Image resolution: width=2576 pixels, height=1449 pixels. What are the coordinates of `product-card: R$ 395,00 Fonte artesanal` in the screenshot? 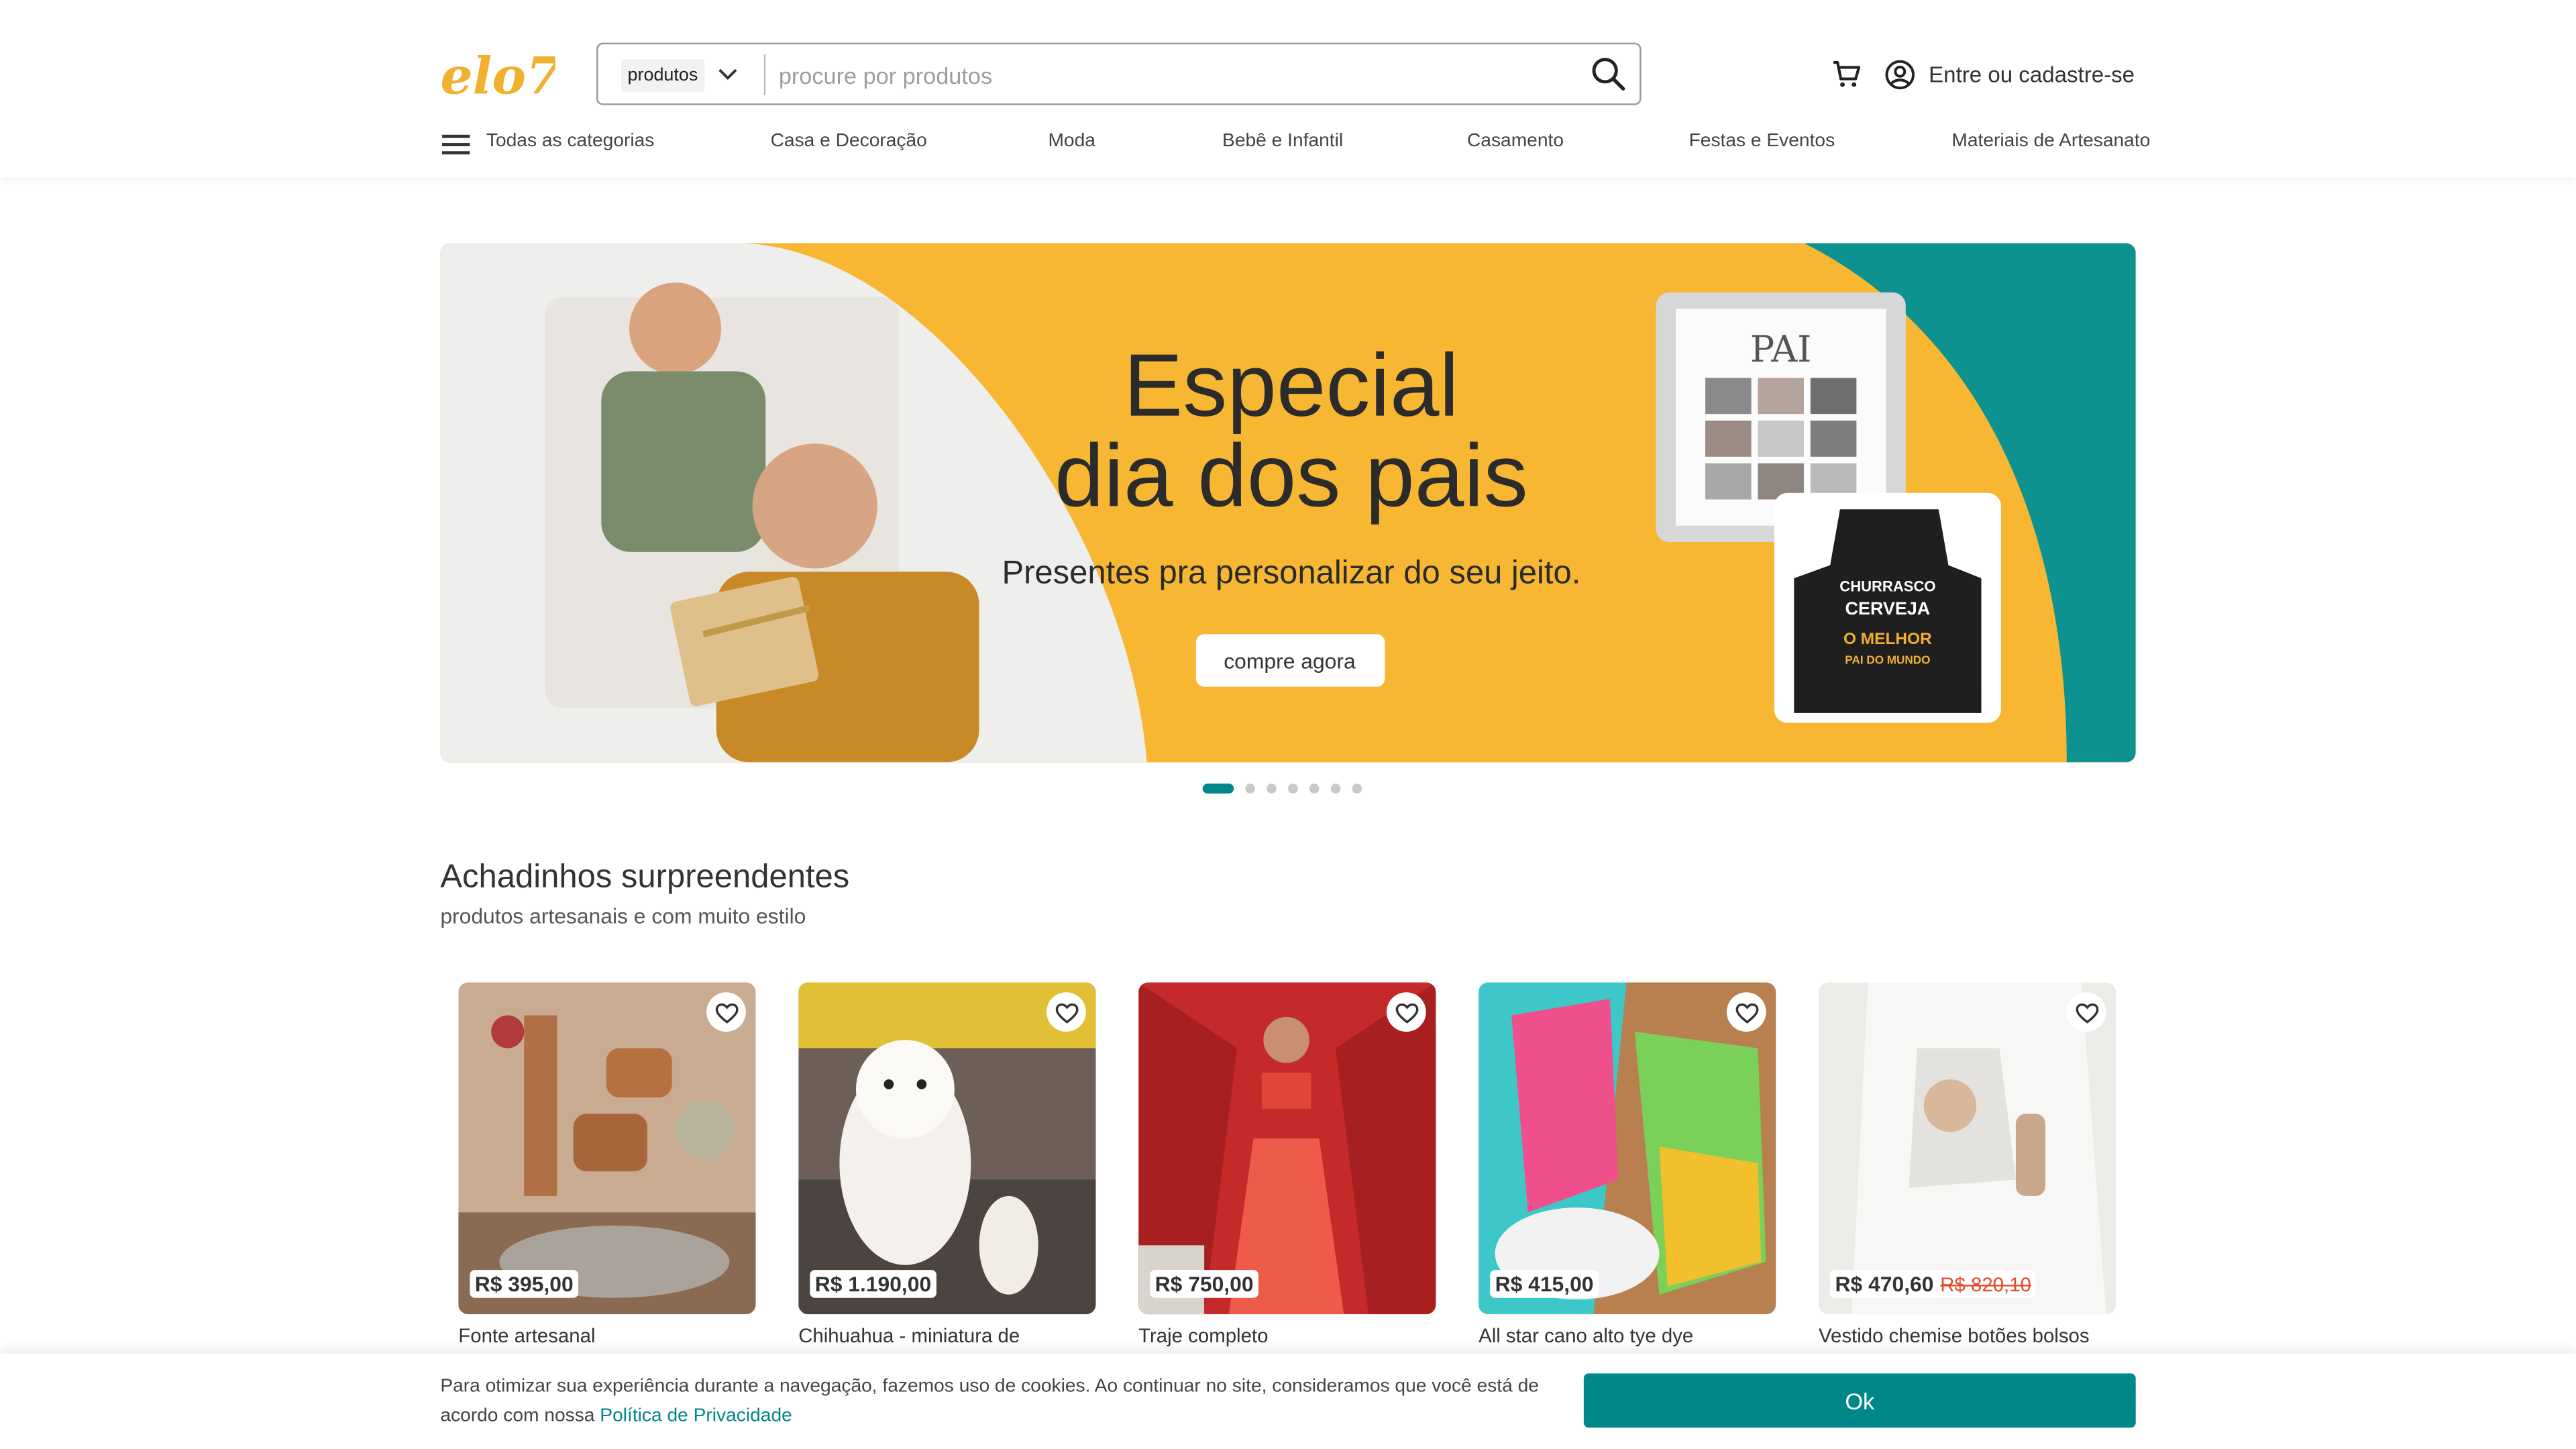 It's located at (607, 1167).